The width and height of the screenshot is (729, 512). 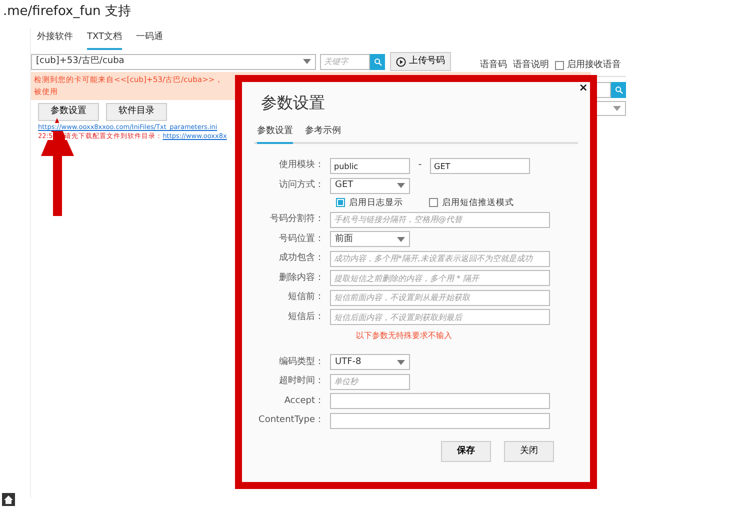 I want to click on tab: 外接软件, so click(x=55, y=39).